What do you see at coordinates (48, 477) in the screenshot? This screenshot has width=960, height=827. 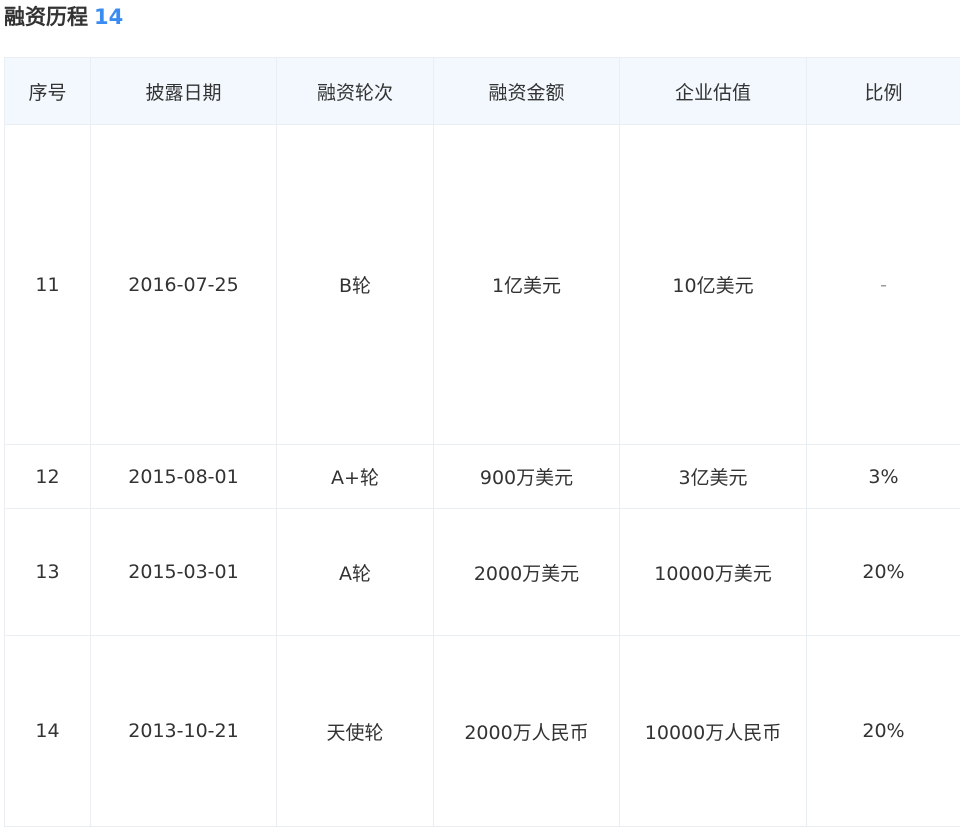 I see `cell-index: 12` at bounding box center [48, 477].